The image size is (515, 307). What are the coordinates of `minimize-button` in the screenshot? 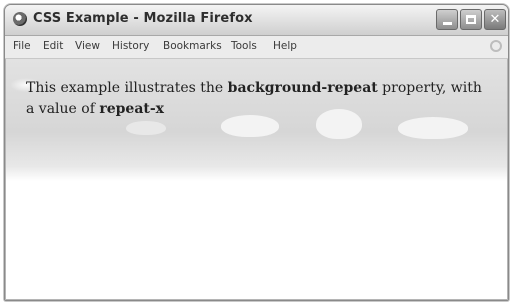 It's located at (447, 19).